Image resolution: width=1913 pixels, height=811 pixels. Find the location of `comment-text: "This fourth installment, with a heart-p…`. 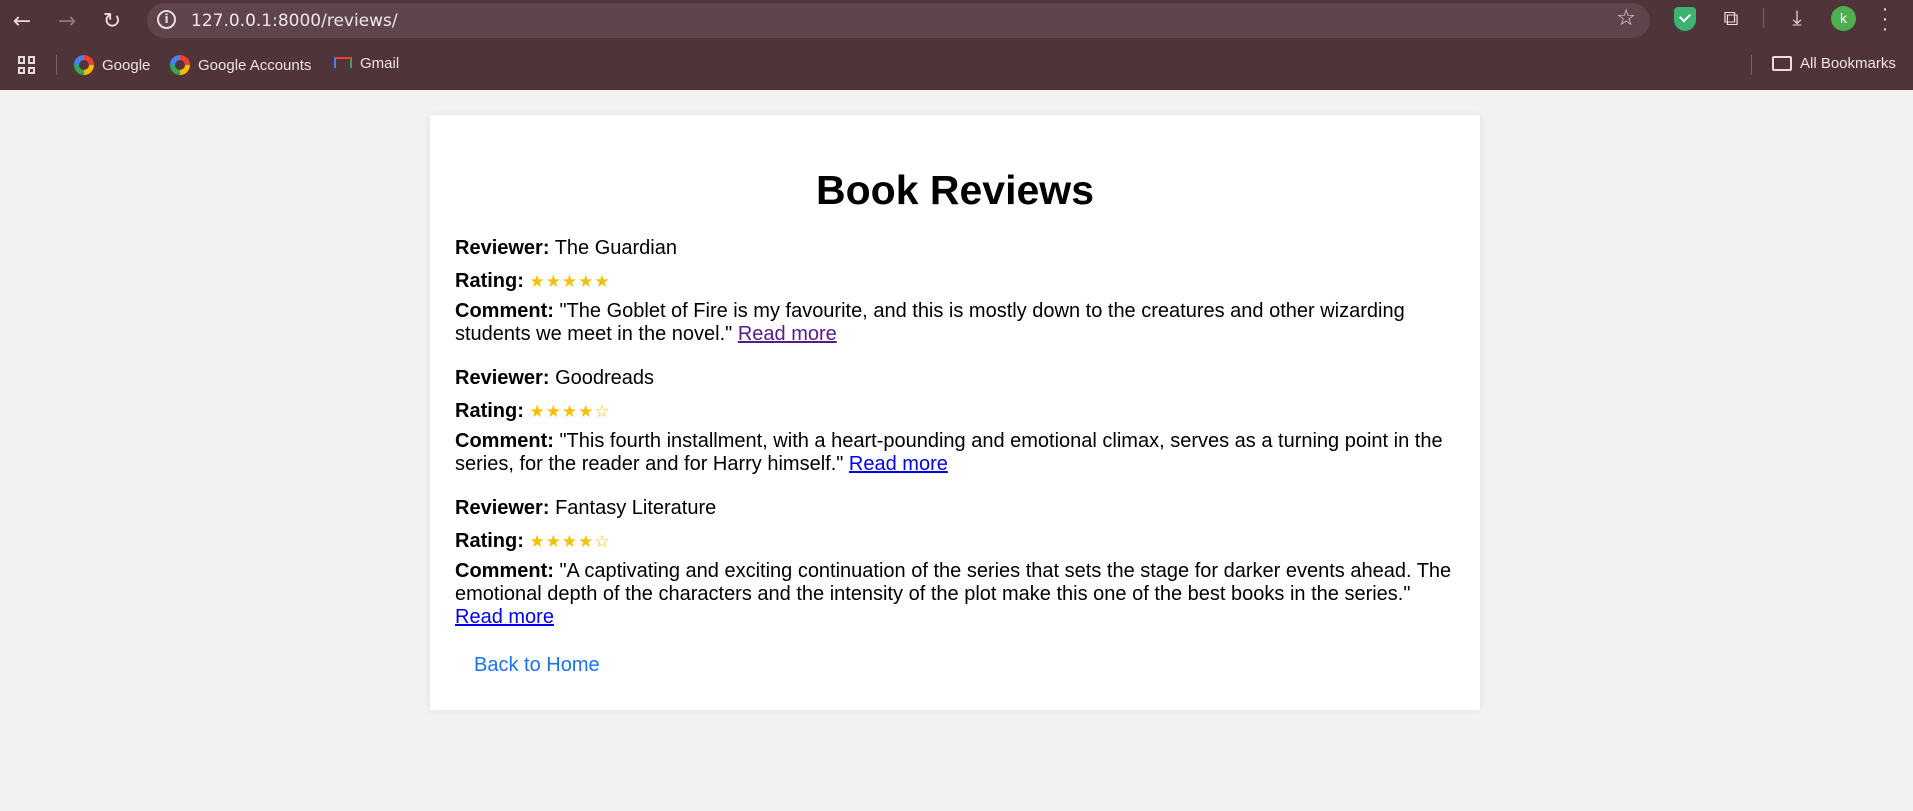

comment-text: "This fourth installment, with a heart-p… is located at coordinates (949, 452).